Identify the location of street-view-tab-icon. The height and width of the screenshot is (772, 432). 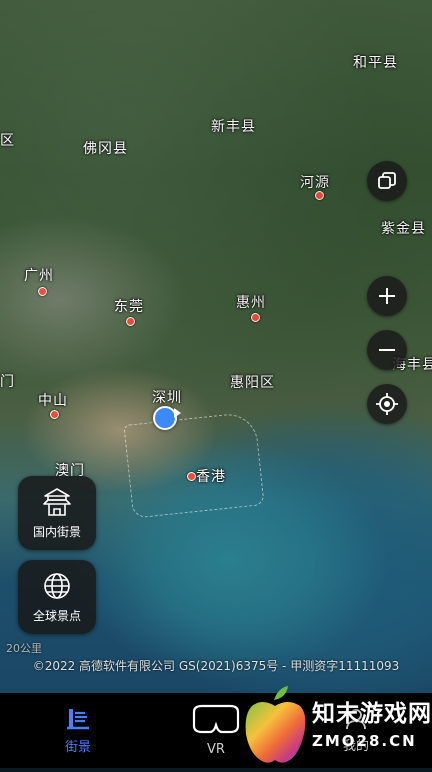
(78, 719).